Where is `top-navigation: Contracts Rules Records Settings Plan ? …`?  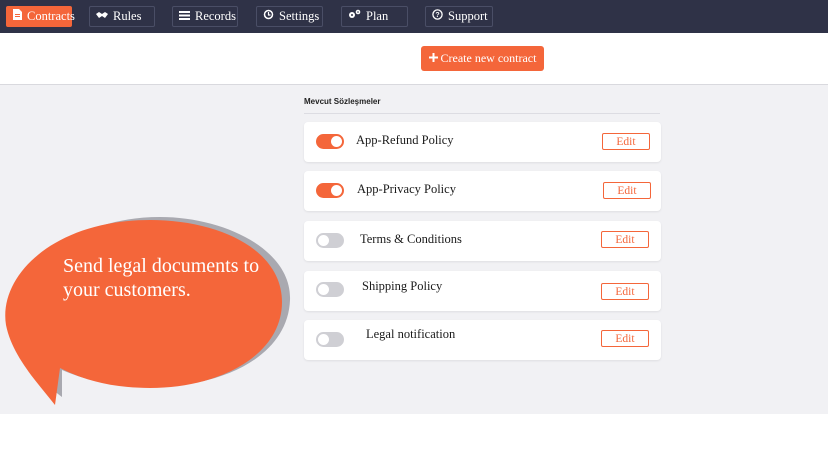 top-navigation: Contracts Rules Records Settings Plan ? … is located at coordinates (414, 16).